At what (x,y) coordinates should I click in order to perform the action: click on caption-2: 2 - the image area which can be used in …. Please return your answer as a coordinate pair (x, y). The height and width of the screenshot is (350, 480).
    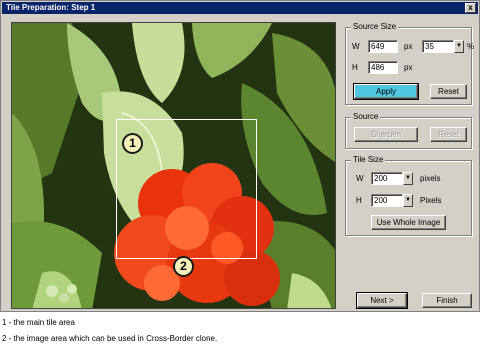
    Looking at the image, I should click on (110, 338).